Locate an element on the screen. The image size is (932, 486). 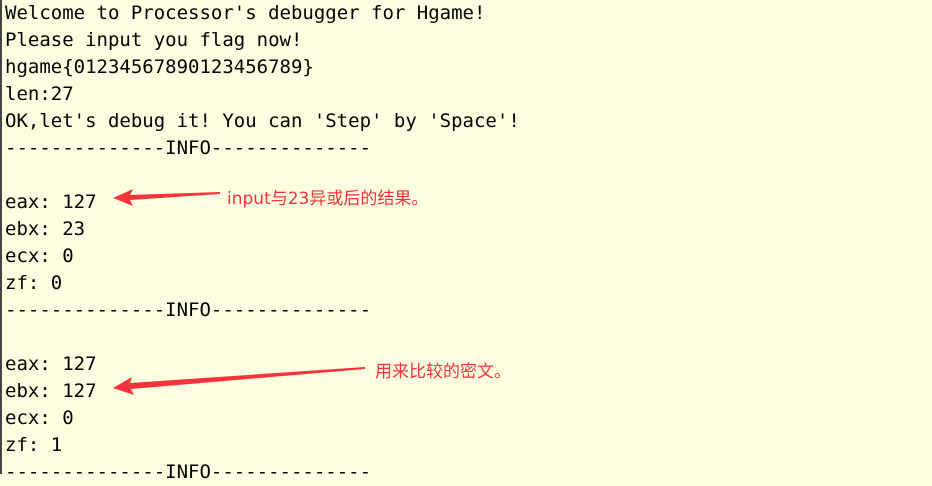
annotation-xor-result: input与23异或后的结果。 is located at coordinates (328, 199).